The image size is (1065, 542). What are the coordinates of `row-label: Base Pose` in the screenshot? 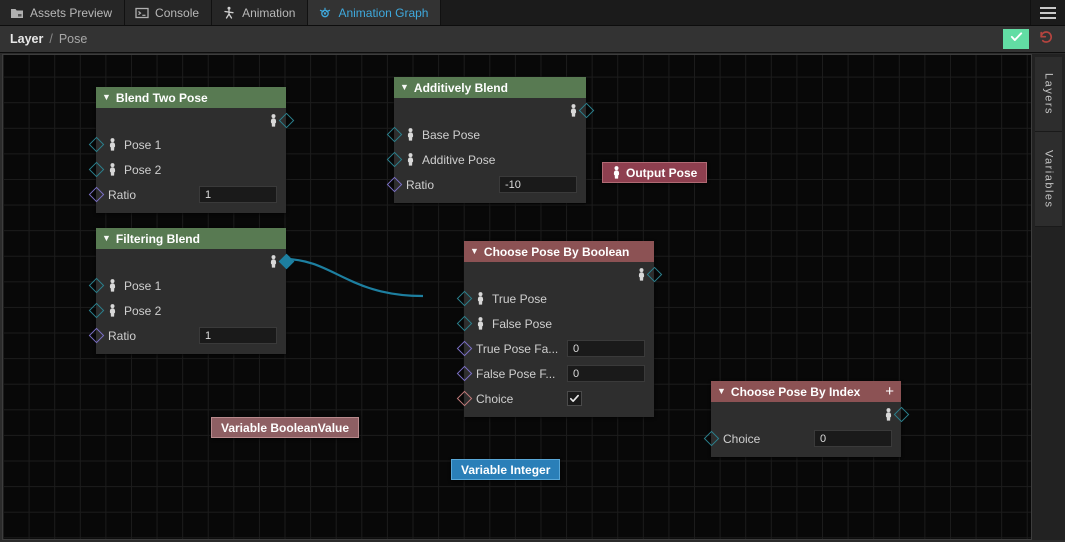 It's located at (451, 134).